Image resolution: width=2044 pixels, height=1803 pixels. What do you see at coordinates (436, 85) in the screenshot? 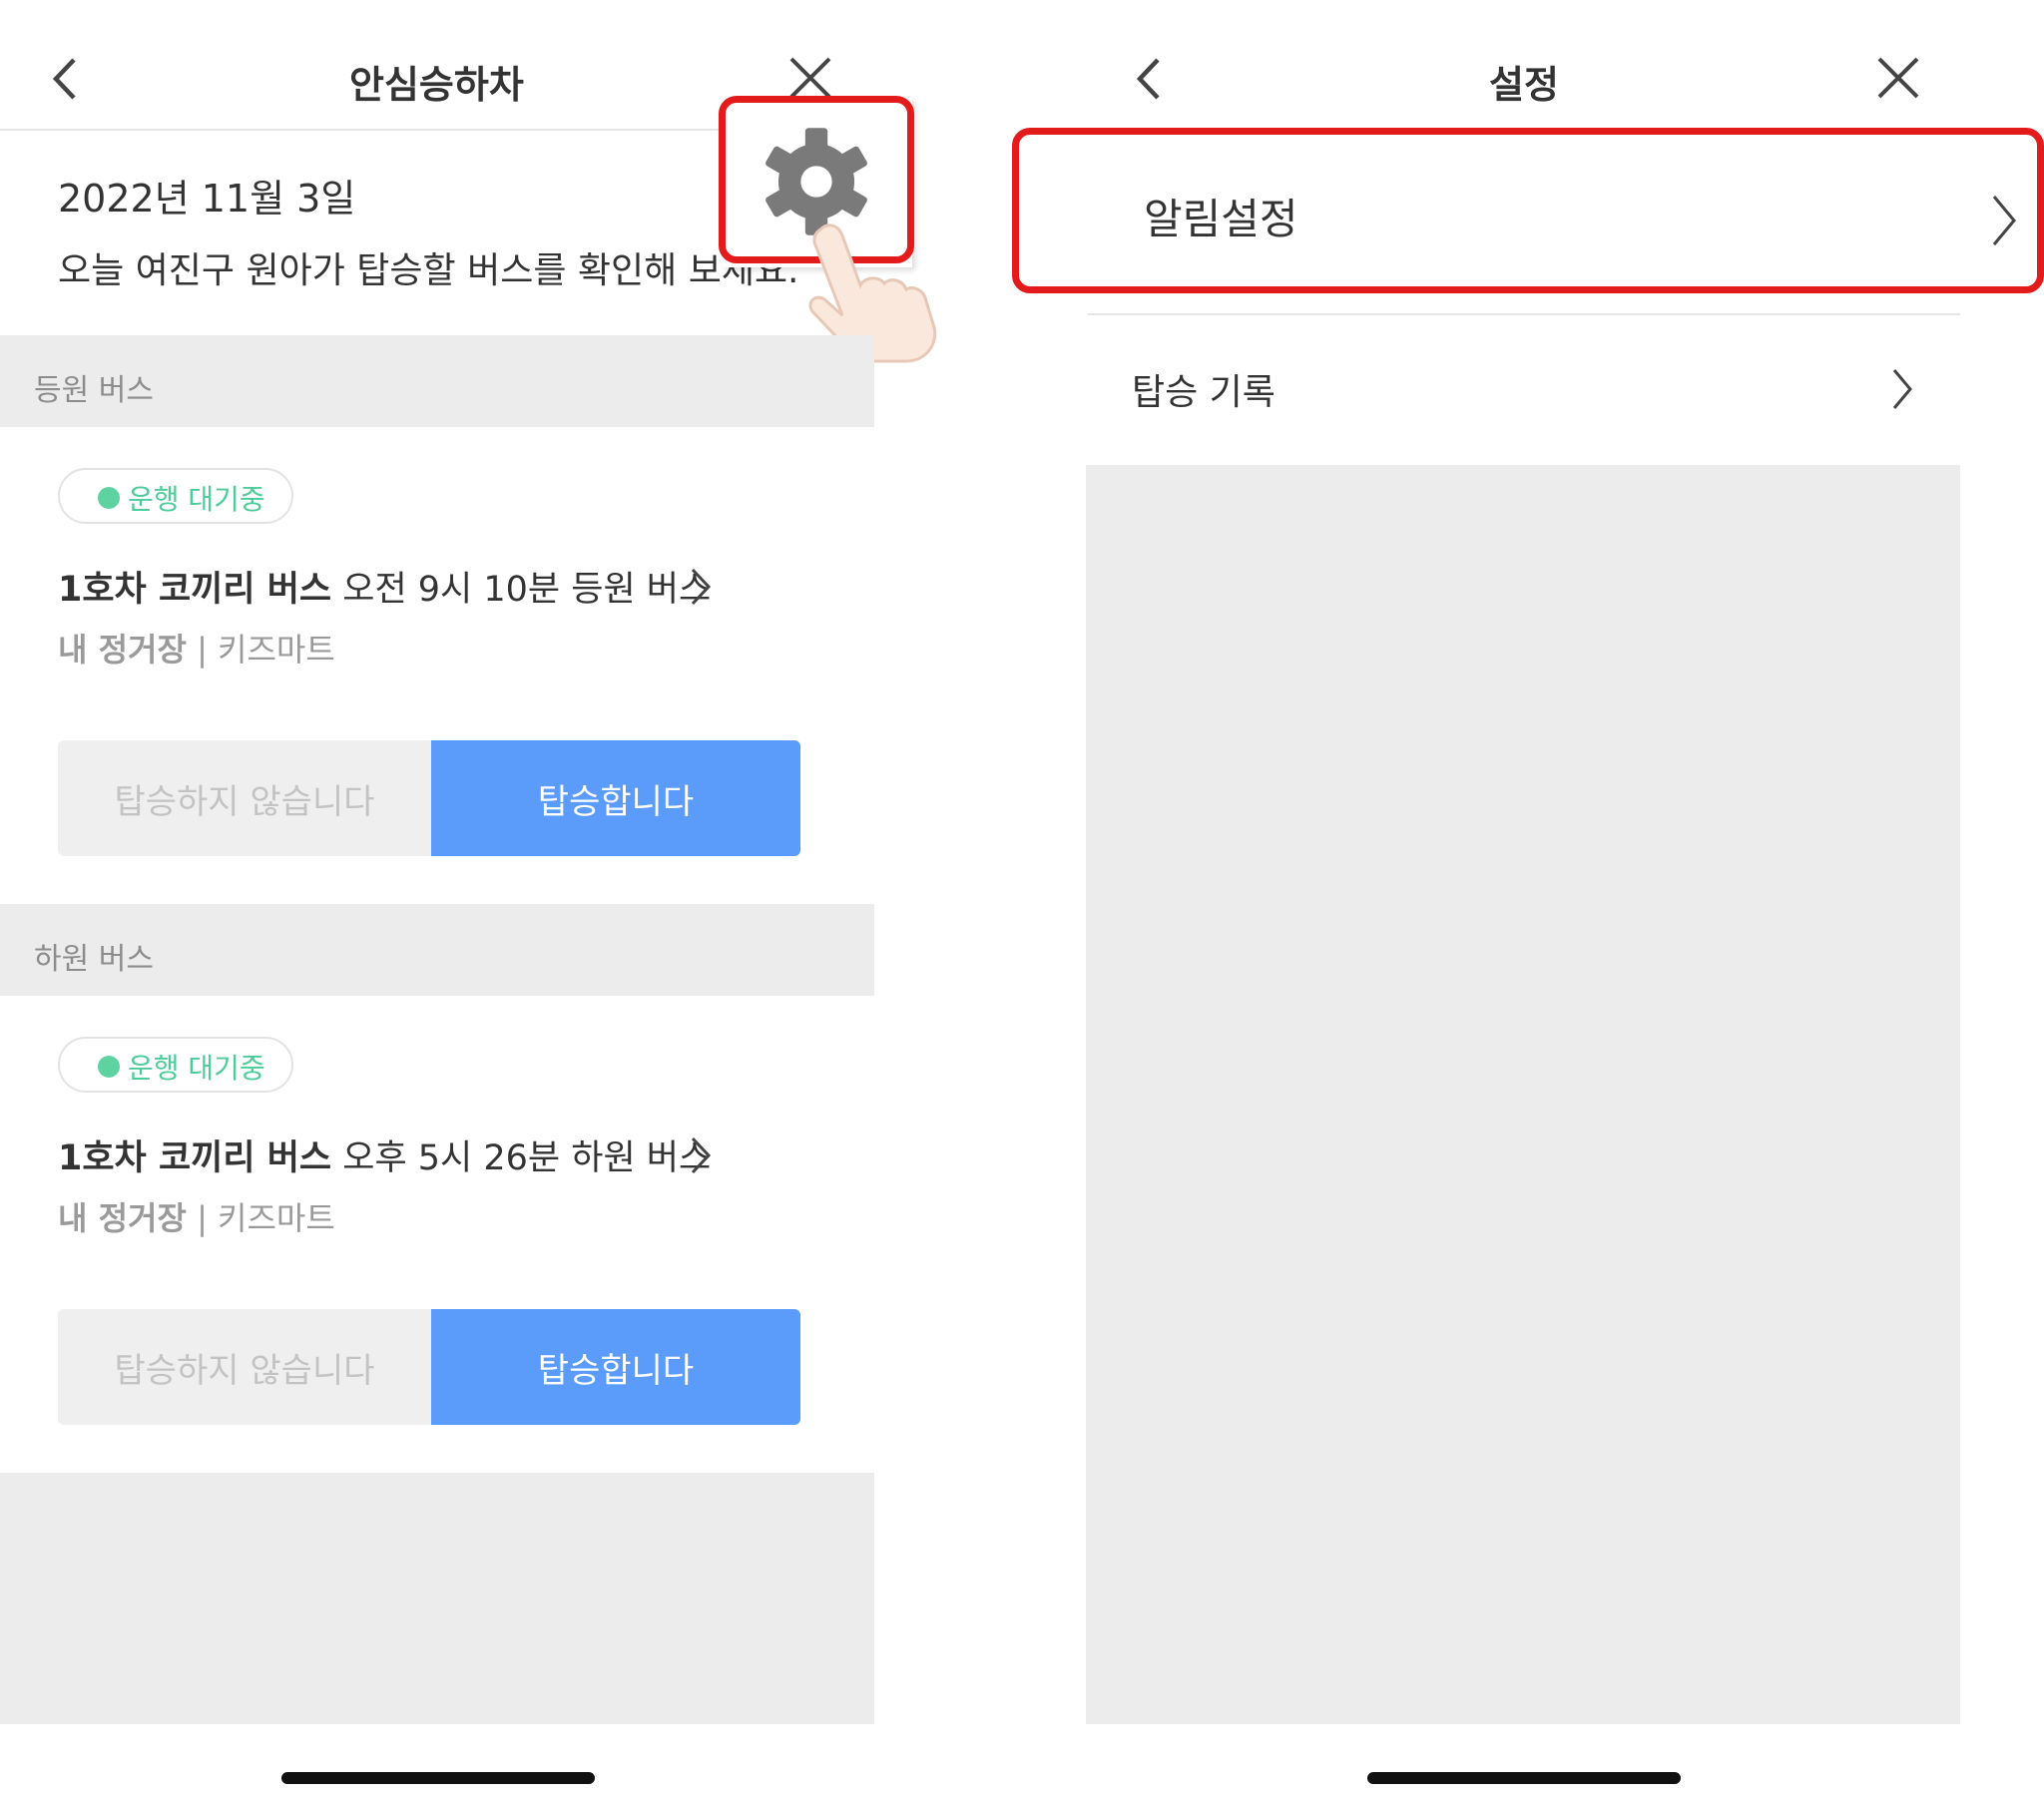
I see `page-title: 안심승하차` at bounding box center [436, 85].